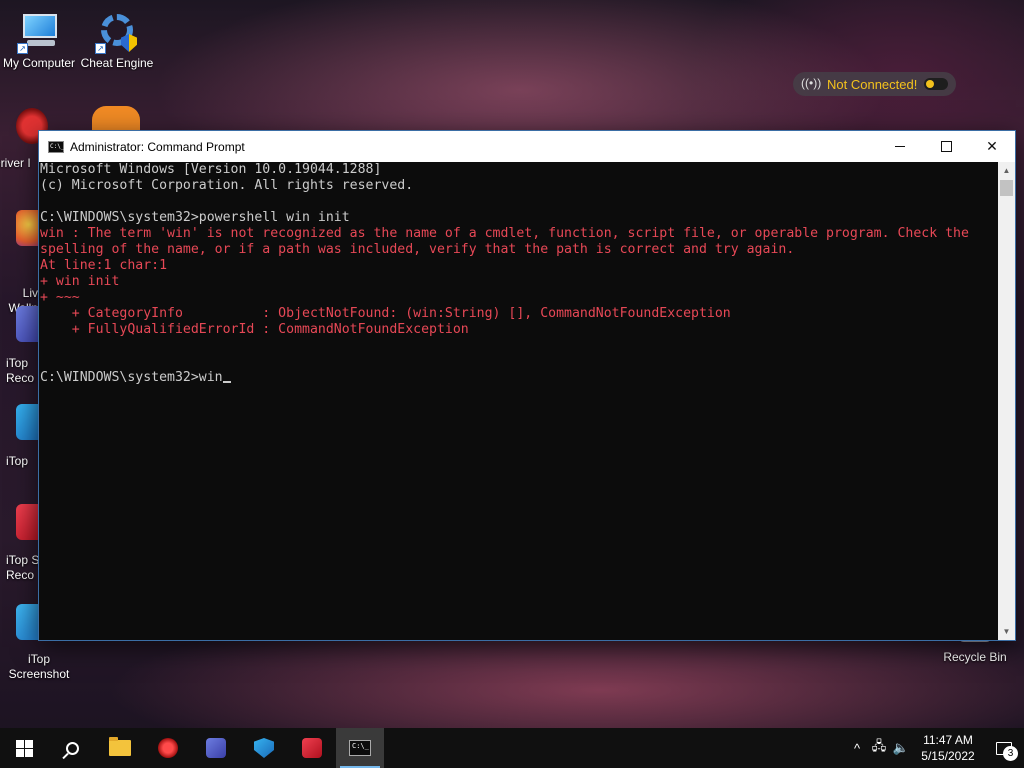 The height and width of the screenshot is (768, 1024). I want to click on taskbar-app-itop, so click(216, 748).